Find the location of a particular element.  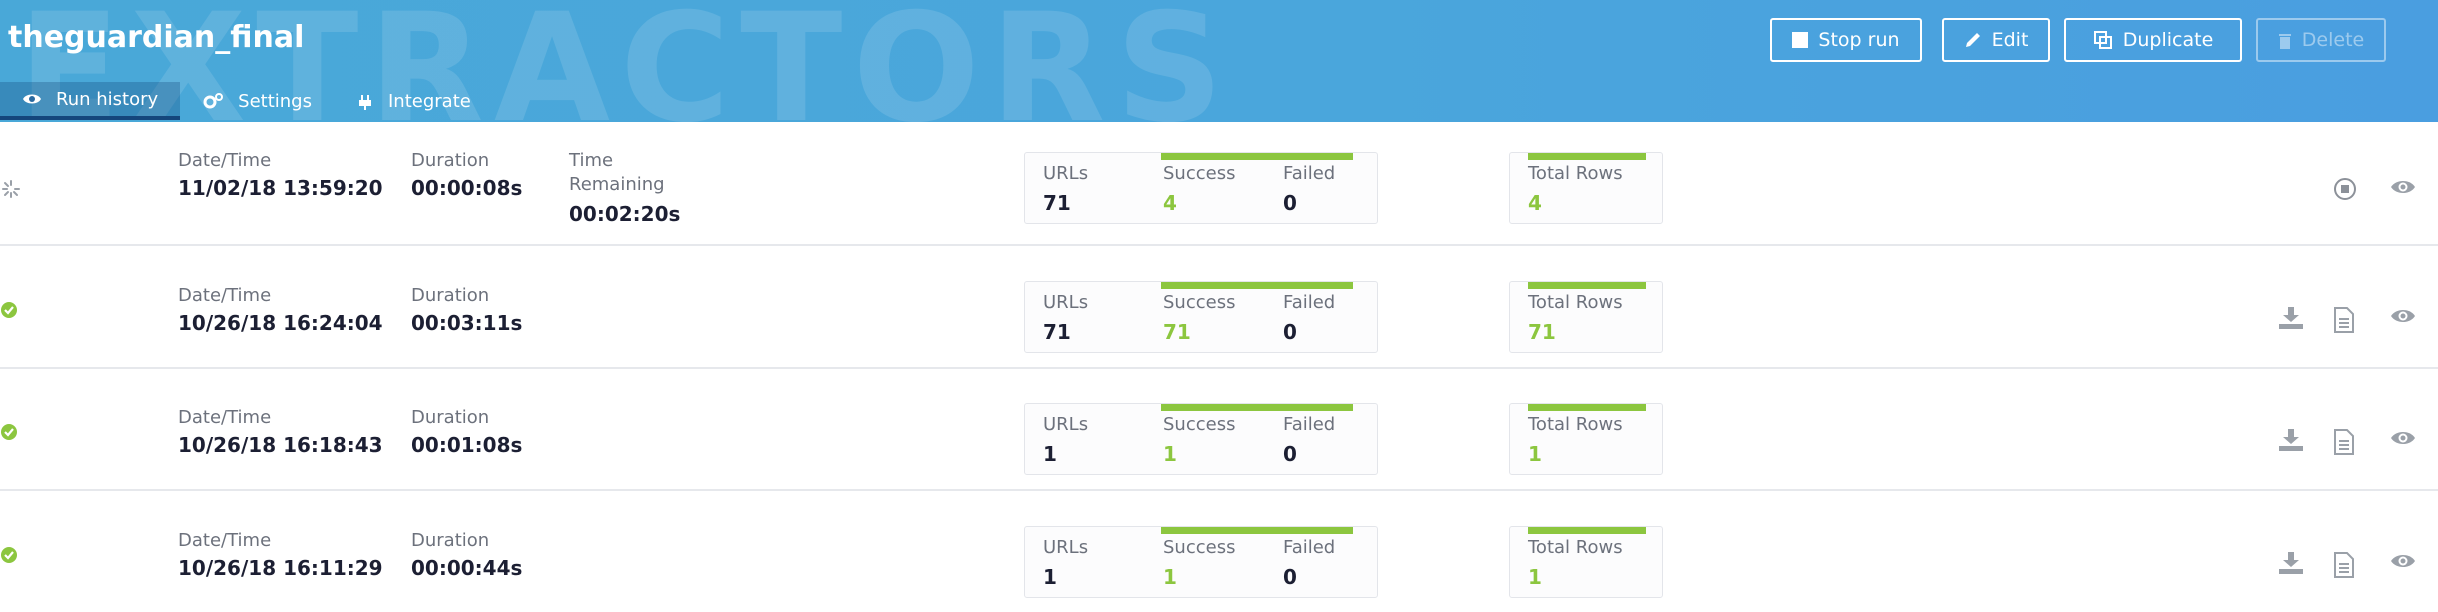

rows-stats-card: Total Rows 4 is located at coordinates (1586, 188).